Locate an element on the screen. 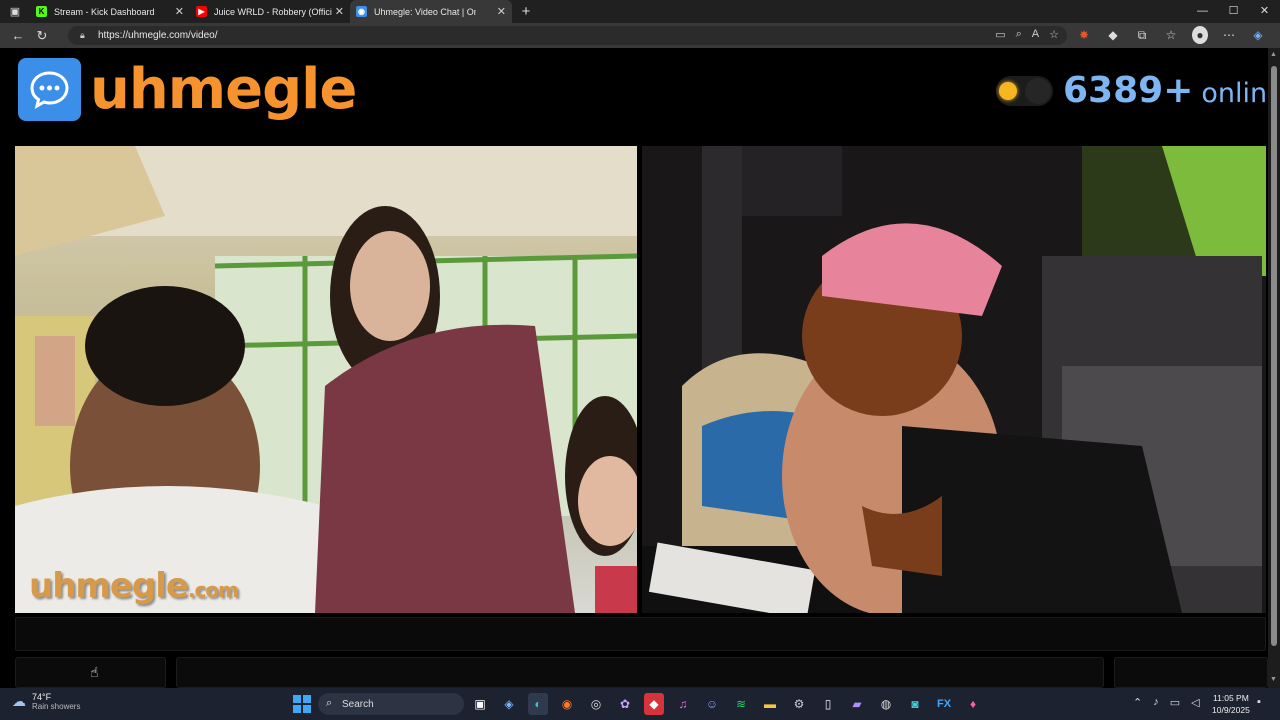 This screenshot has height=720, width=1280. tab-title: Juice WRLD - Robbery (Official M is located at coordinates (273, 11).